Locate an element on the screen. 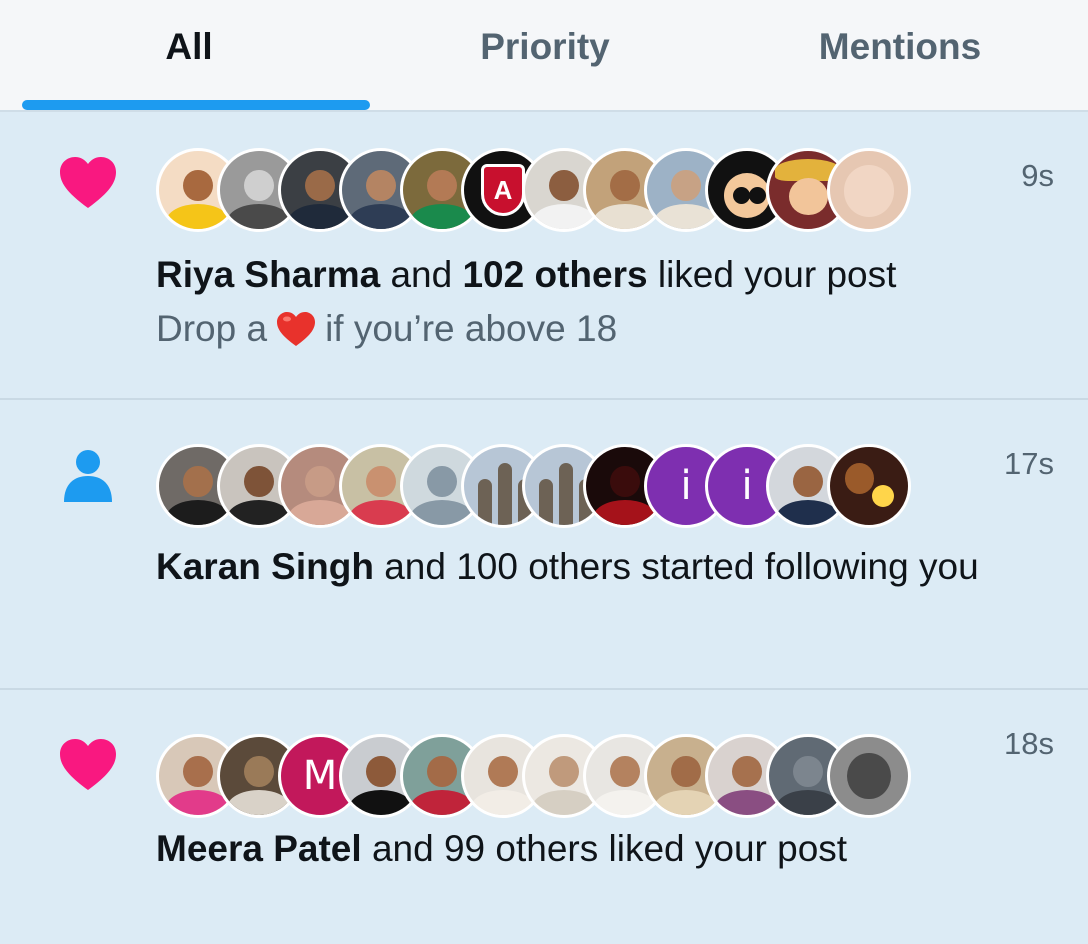 The width and height of the screenshot is (1088, 944). notifications-tab-bar: All Priority Mentions is located at coordinates (544, 56).